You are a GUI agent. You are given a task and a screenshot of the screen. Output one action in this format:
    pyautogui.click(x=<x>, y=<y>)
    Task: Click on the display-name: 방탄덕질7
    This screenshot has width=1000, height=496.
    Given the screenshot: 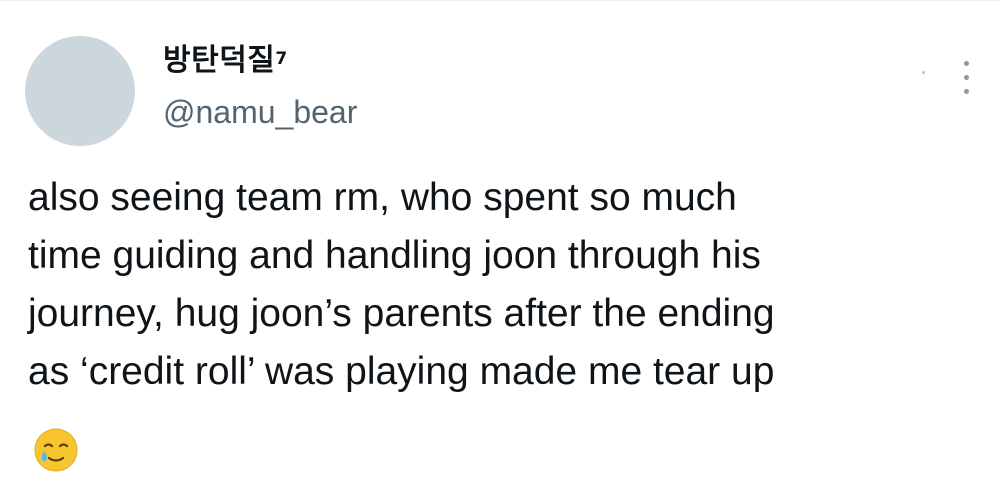 What is the action you would take?
    pyautogui.click(x=225, y=61)
    